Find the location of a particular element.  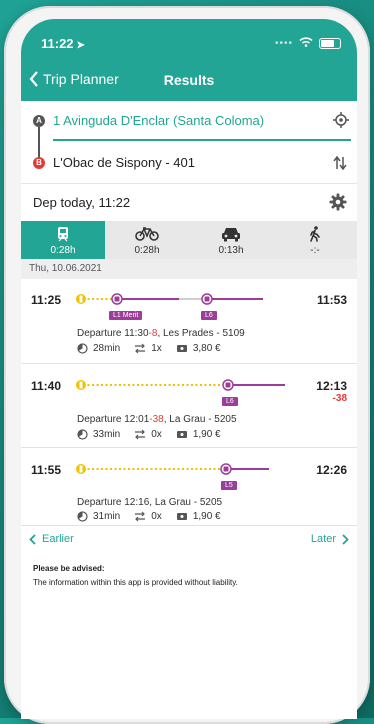

bike-icon is located at coordinates (147, 234).